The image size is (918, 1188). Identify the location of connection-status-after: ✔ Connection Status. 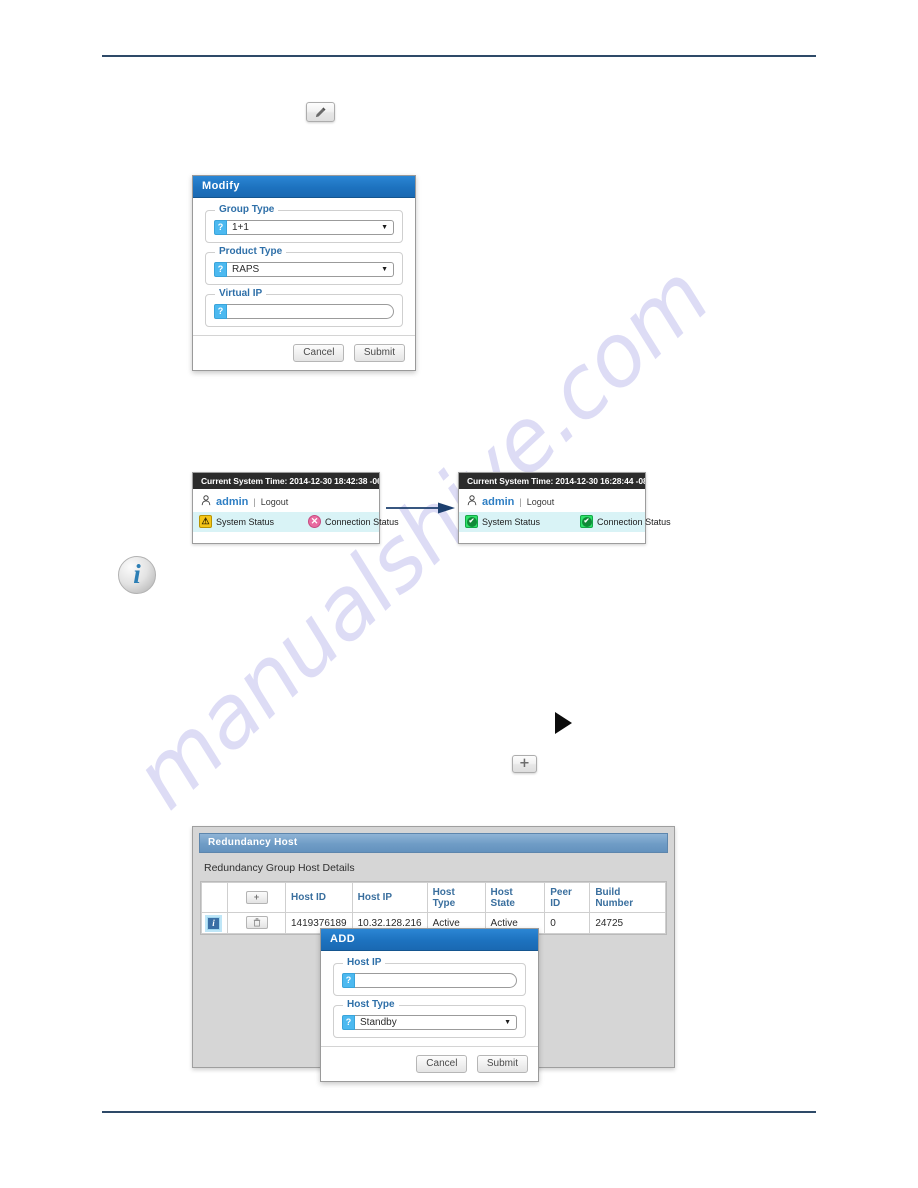
(625, 521).